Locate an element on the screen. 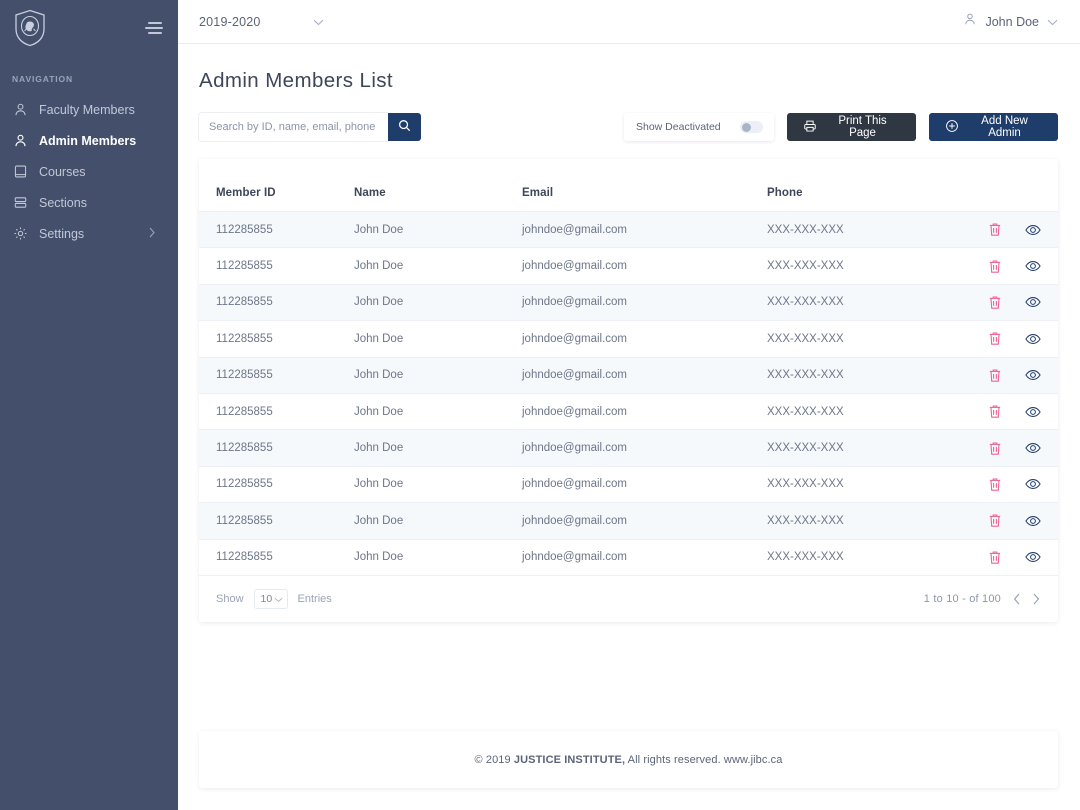  shield-crest-logo is located at coordinates (30, 28).